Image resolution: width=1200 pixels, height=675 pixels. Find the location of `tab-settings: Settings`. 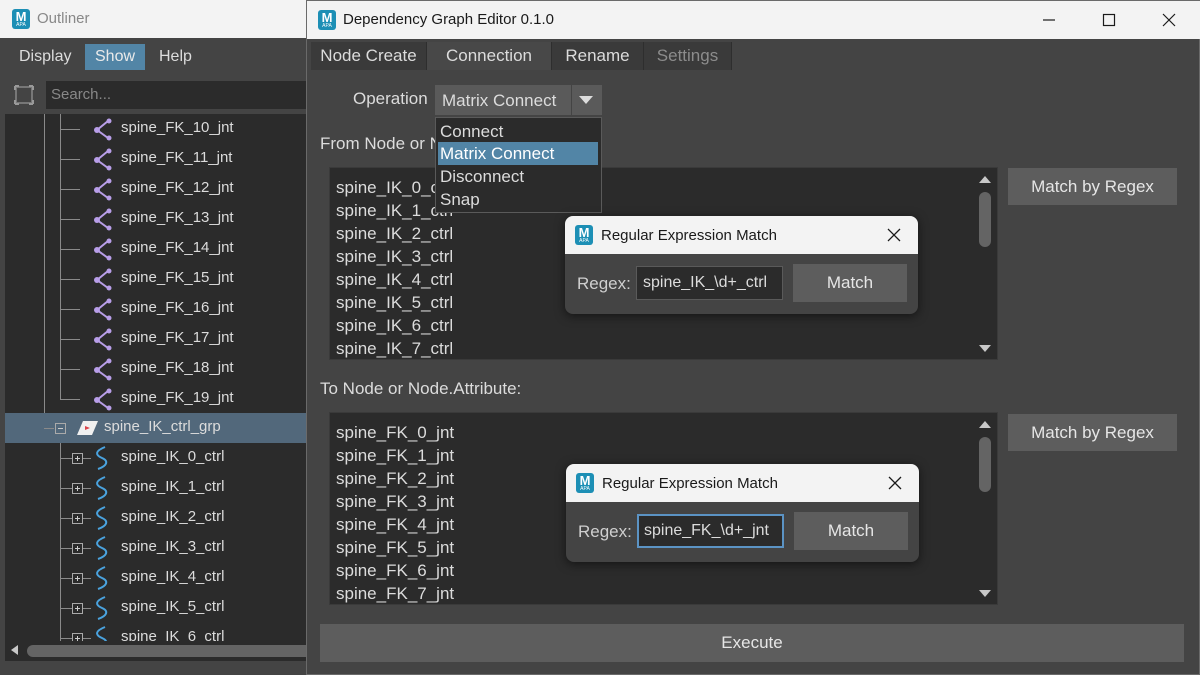

tab-settings: Settings is located at coordinates (688, 56).